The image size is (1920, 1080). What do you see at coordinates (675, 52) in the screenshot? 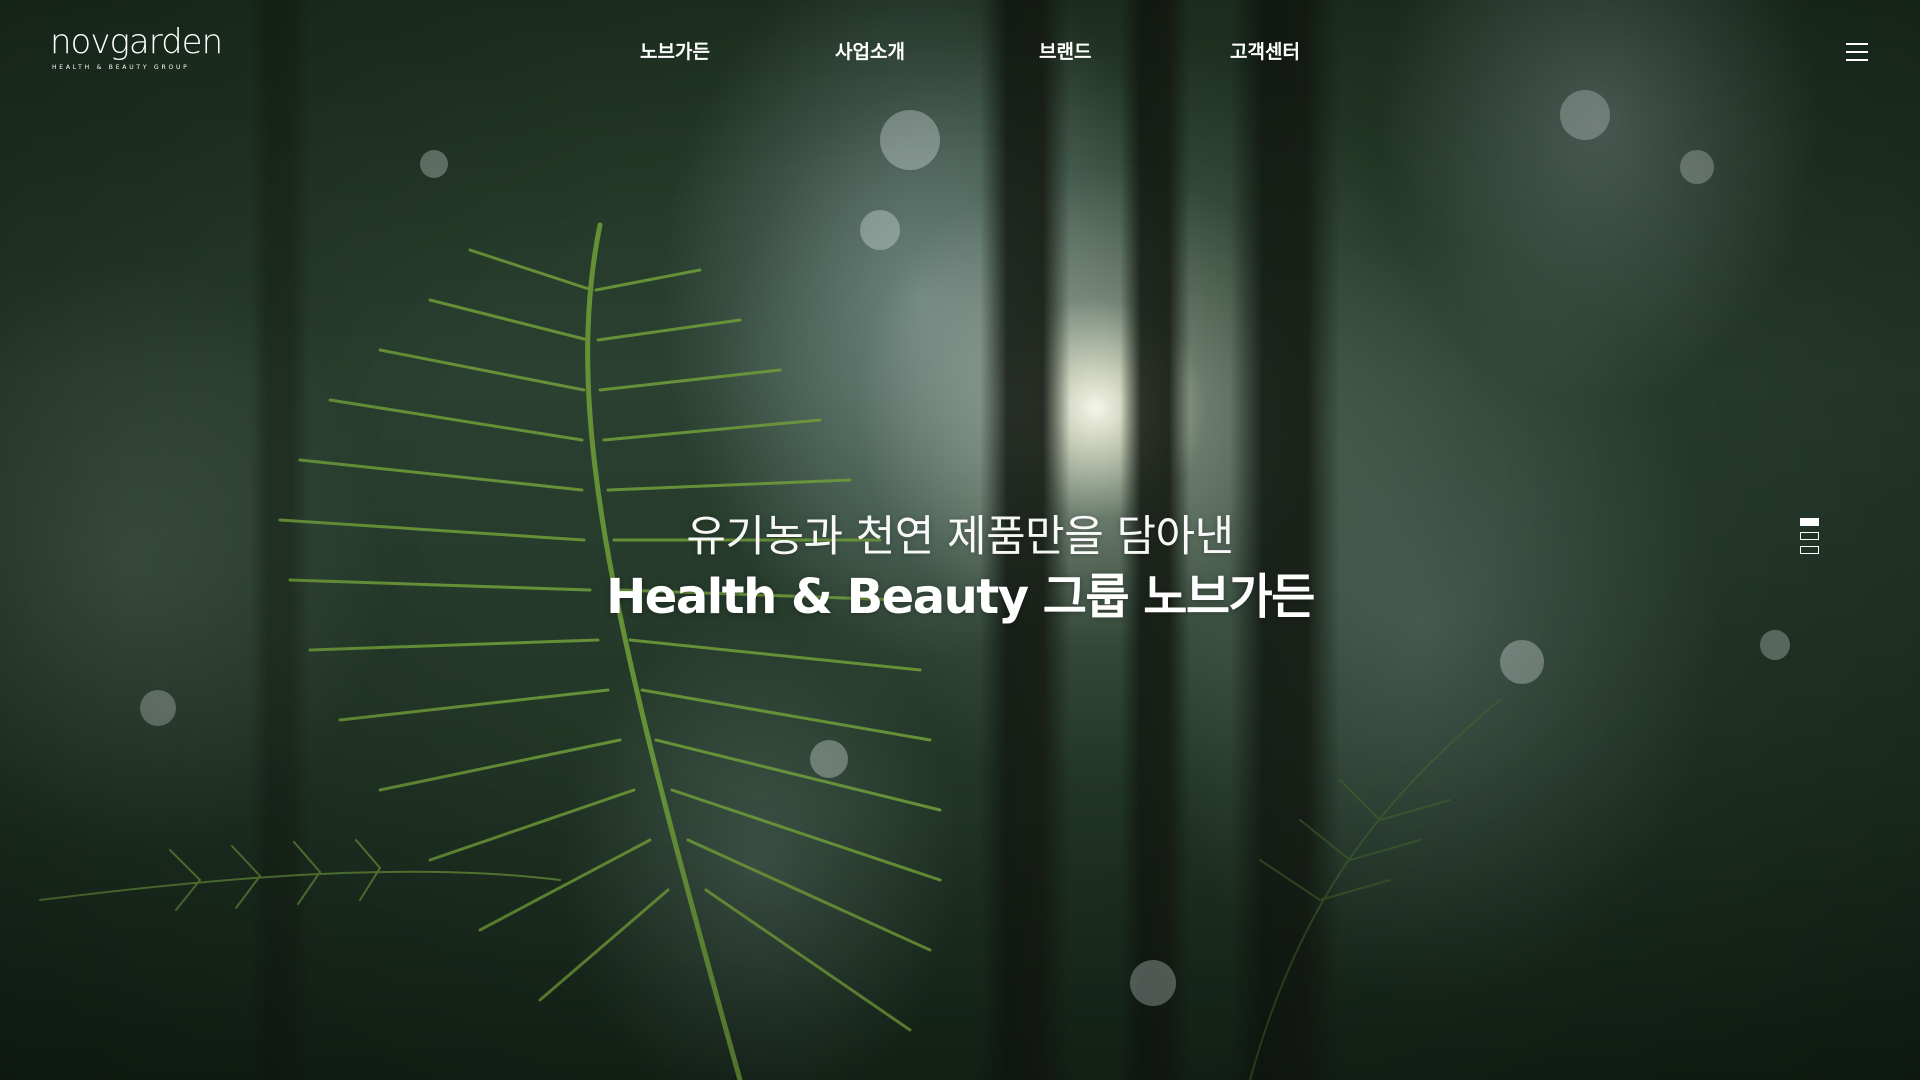
I see `nav-item-novgarden: 노브가든` at bounding box center [675, 52].